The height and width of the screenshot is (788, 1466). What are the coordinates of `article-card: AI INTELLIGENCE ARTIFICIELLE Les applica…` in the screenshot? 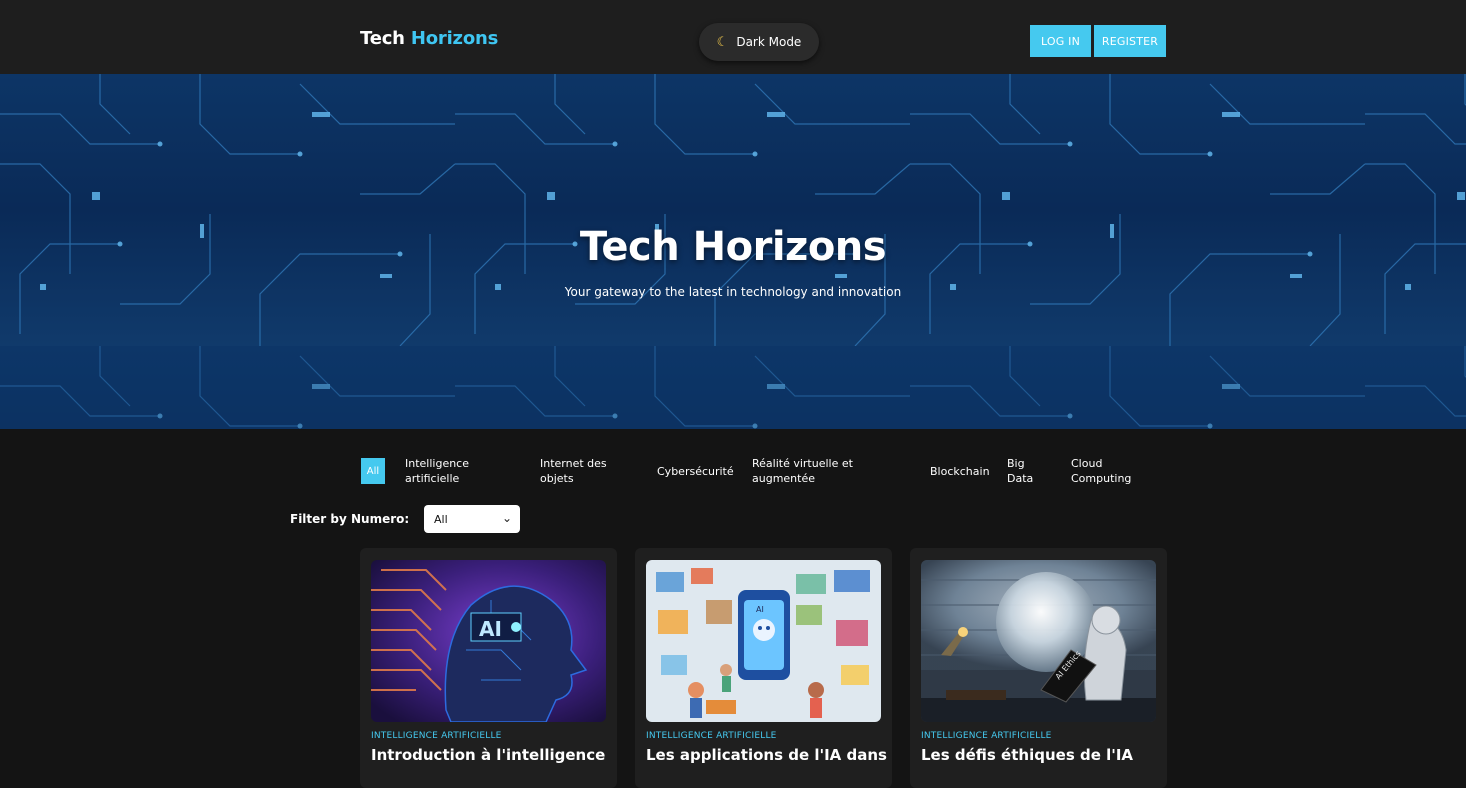 It's located at (763, 668).